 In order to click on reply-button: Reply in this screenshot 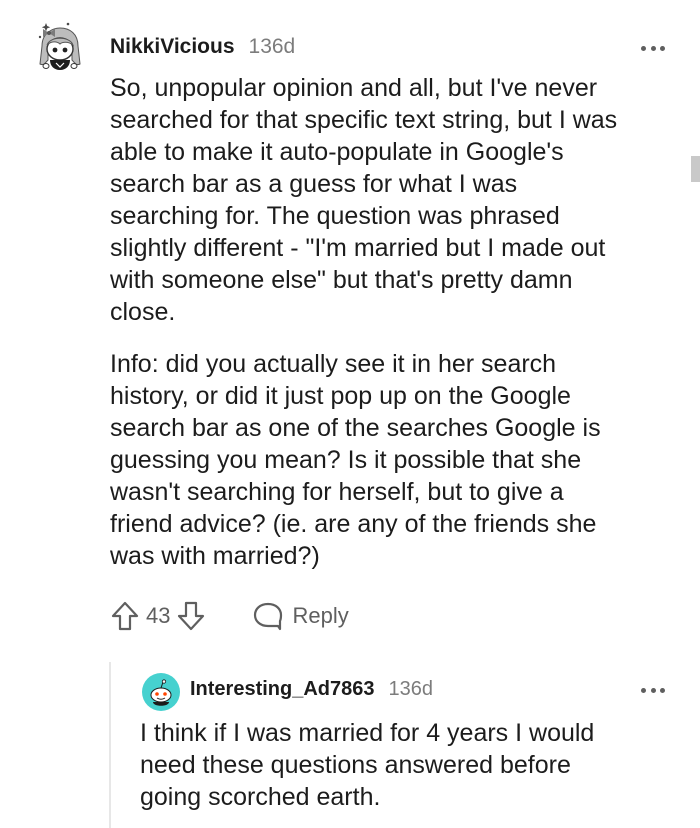, I will do `click(300, 616)`.